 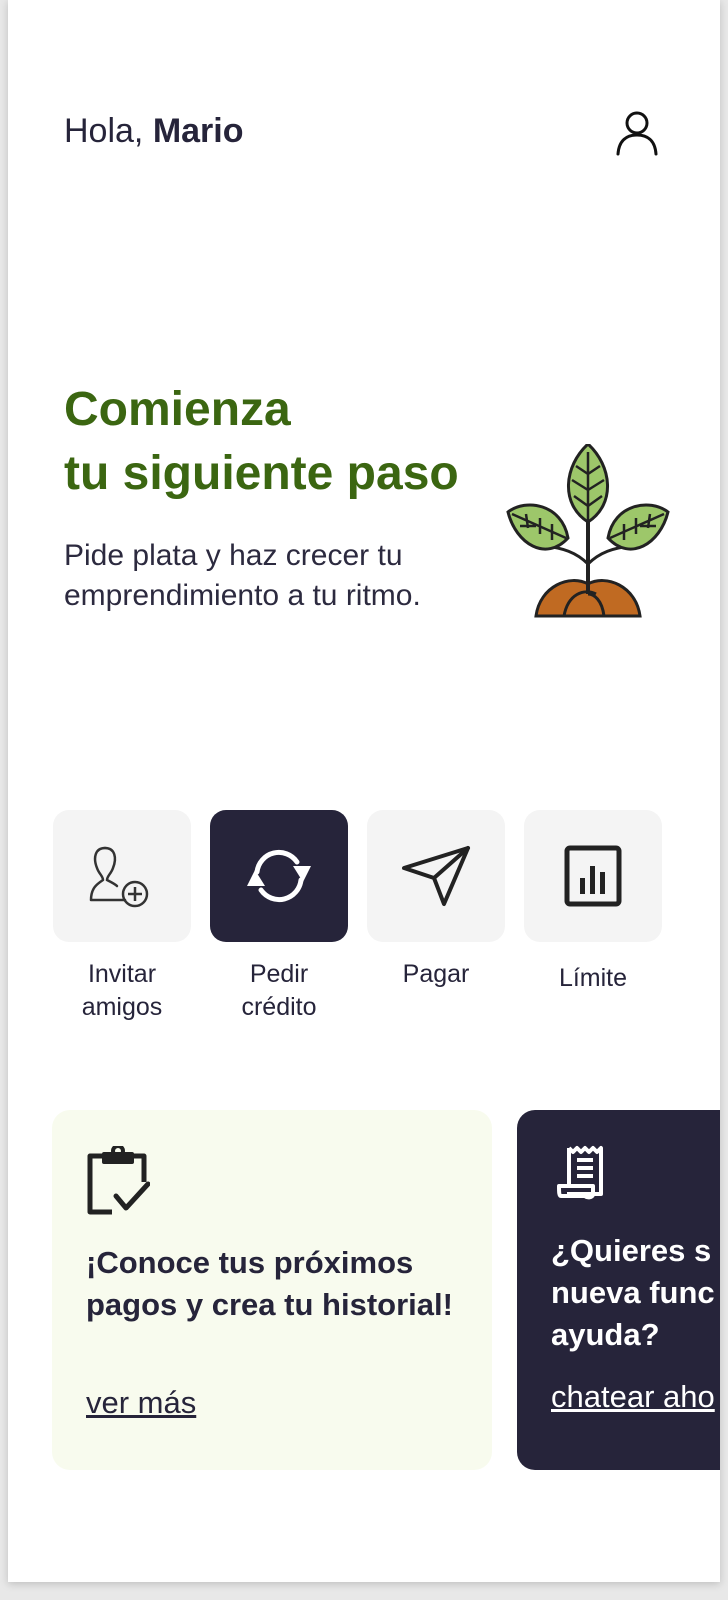 I want to click on plant-illustration, so click(x=588, y=531).